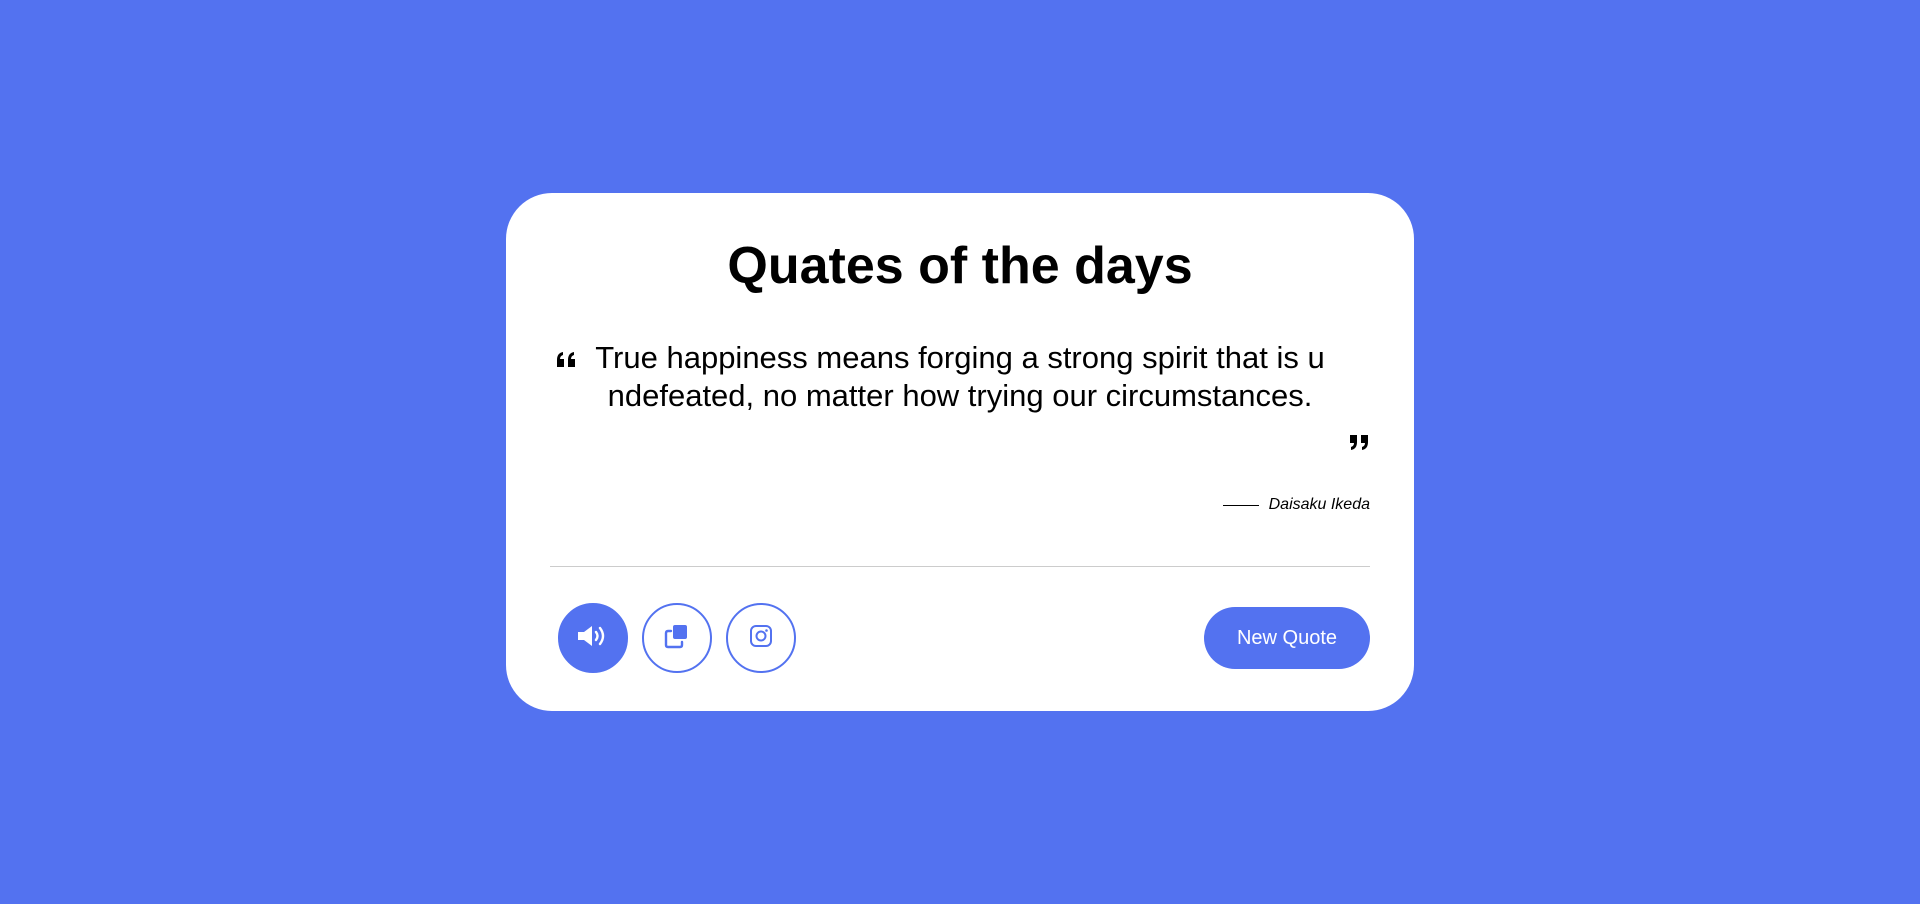  I want to click on copy-button, so click(677, 638).